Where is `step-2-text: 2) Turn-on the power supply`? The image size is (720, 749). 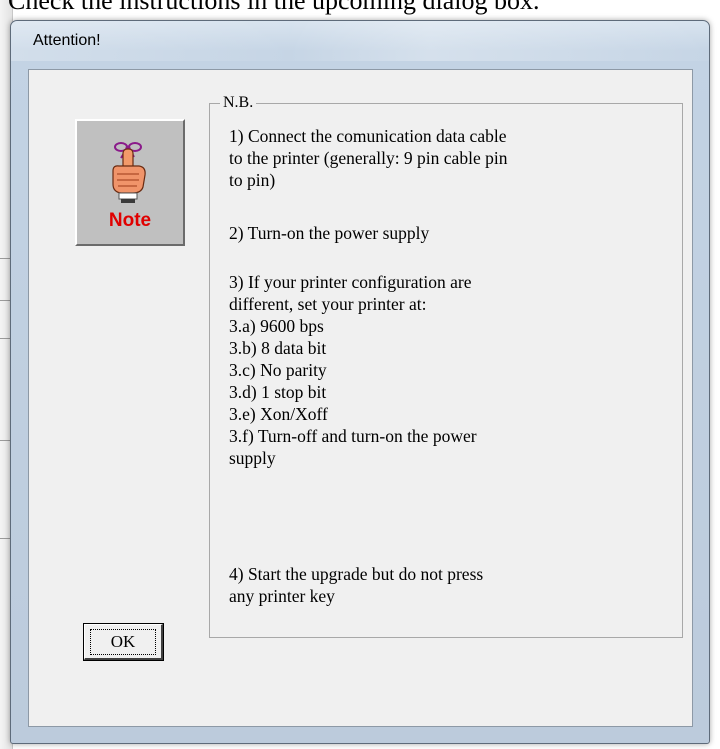 step-2-text: 2) Turn-on the power supply is located at coordinates (329, 233).